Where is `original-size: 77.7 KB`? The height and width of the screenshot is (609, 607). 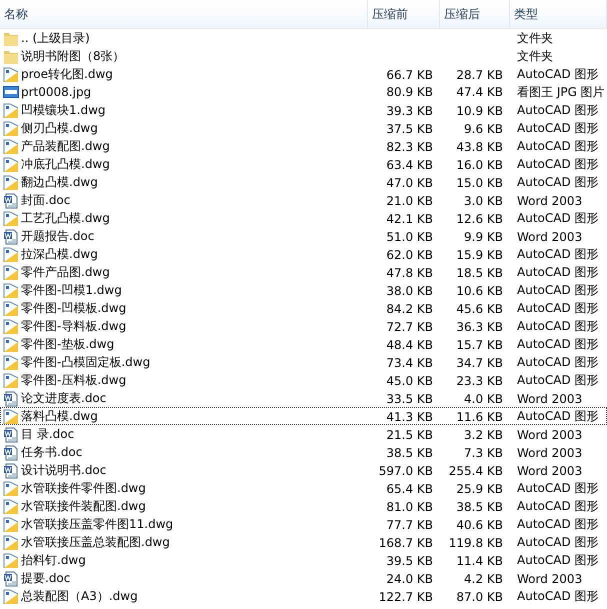
original-size: 77.7 KB is located at coordinates (410, 525).